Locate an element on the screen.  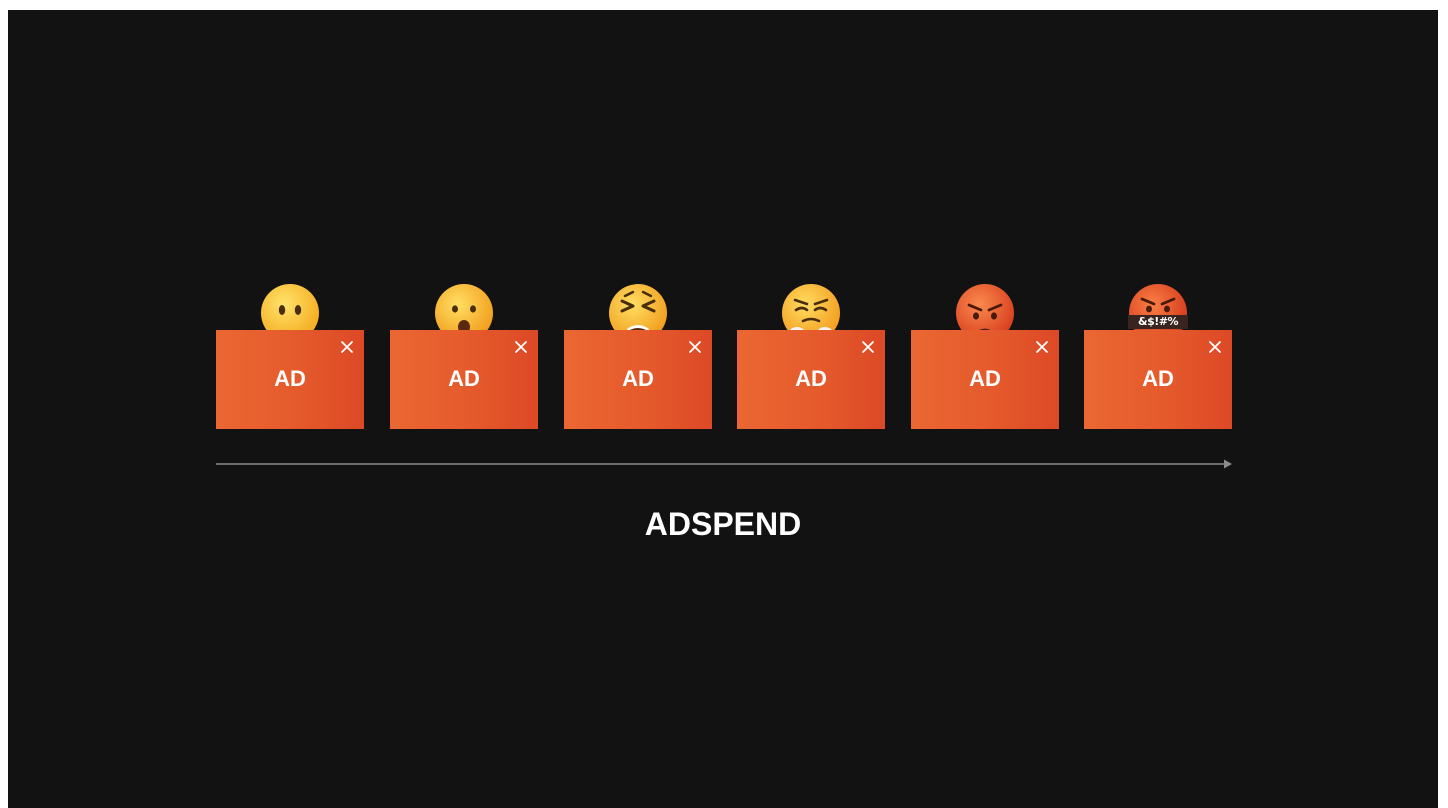
axis-label: ADSPEND is located at coordinates (723, 524).